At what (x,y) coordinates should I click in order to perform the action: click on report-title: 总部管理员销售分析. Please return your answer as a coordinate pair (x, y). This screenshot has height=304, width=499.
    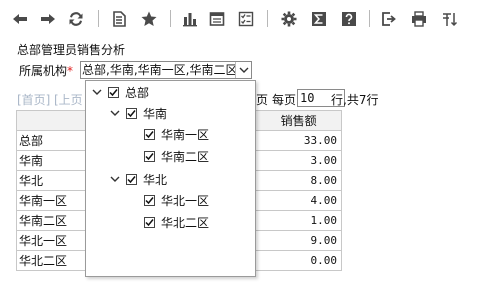
    Looking at the image, I should click on (71, 50).